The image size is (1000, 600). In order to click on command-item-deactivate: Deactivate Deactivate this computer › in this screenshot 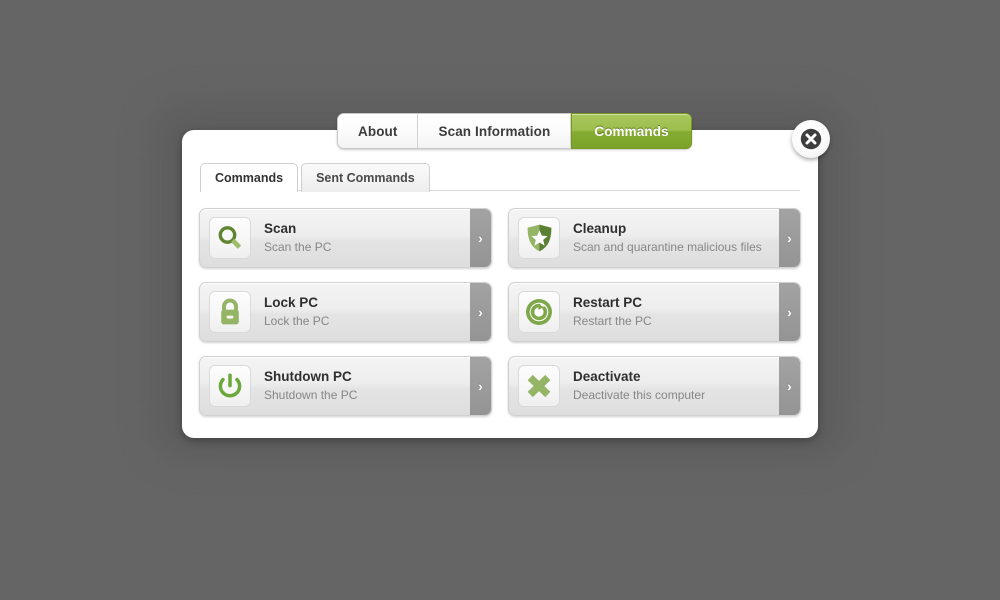, I will do `click(654, 386)`.